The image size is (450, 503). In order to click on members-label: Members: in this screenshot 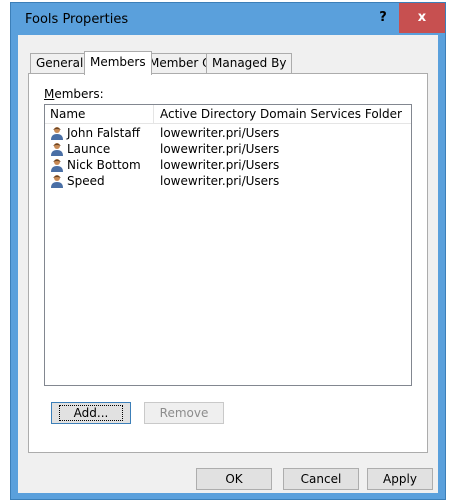, I will do `click(74, 94)`.